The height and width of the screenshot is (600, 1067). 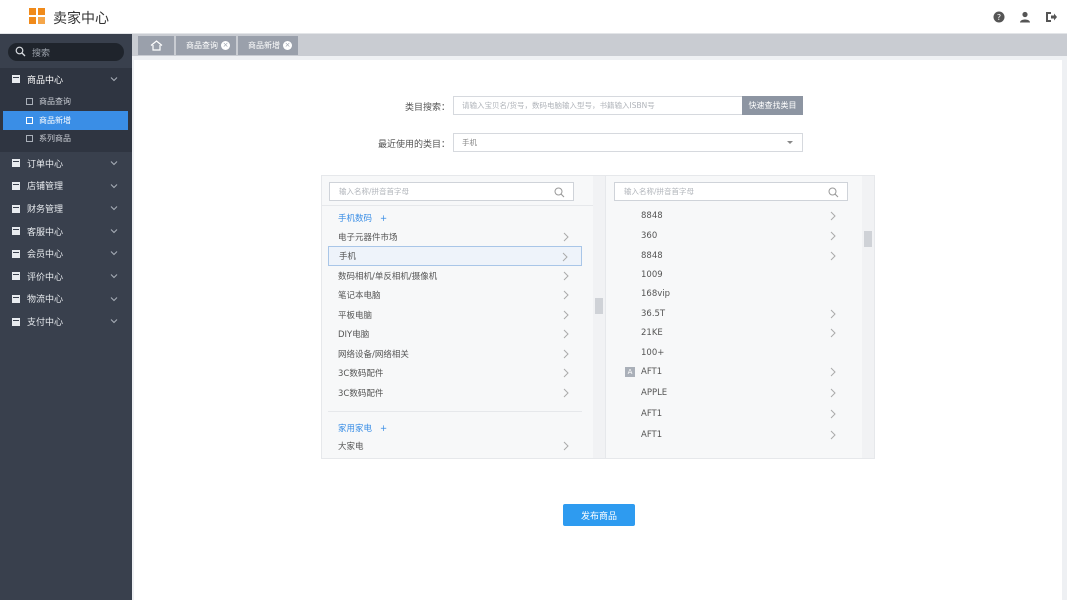 What do you see at coordinates (45, 300) in the screenshot?
I see `sidebar-item-label: 物流中心` at bounding box center [45, 300].